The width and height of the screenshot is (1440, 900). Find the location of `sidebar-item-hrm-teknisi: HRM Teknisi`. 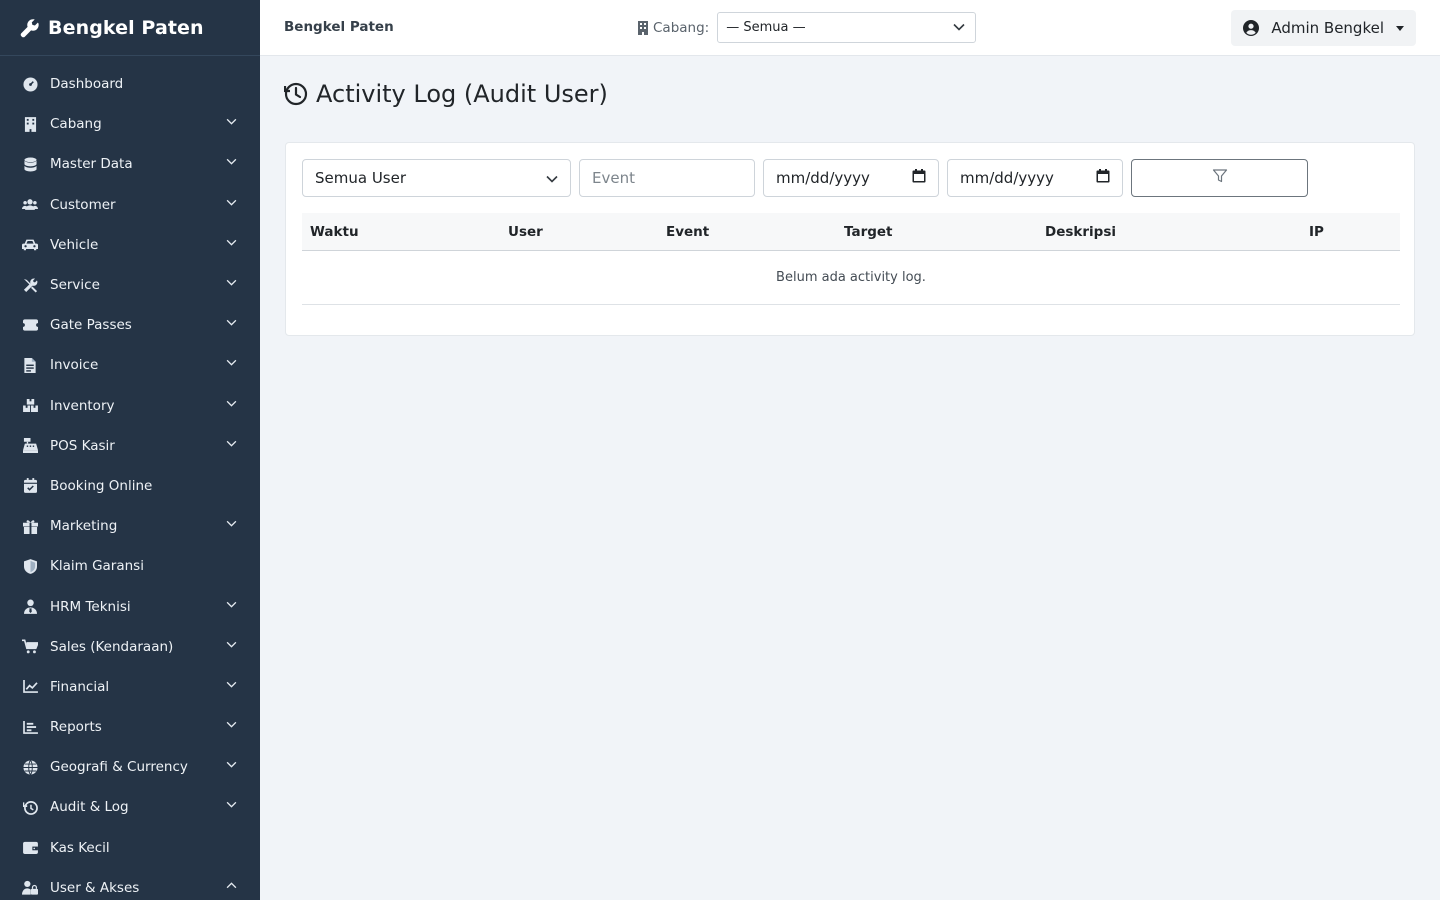

sidebar-item-hrm-teknisi: HRM Teknisi is located at coordinates (130, 606).